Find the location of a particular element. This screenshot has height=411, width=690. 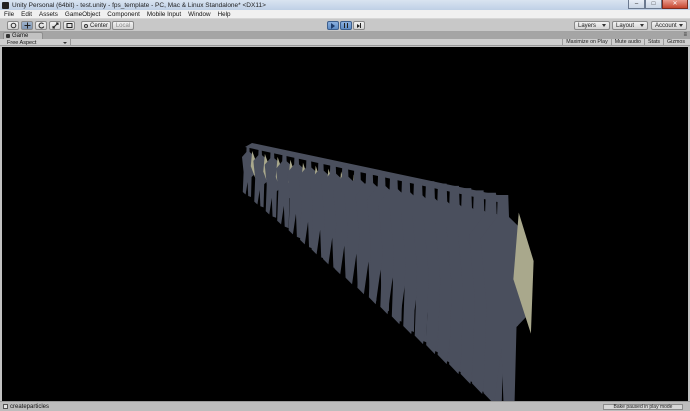

play-button is located at coordinates (333, 25).